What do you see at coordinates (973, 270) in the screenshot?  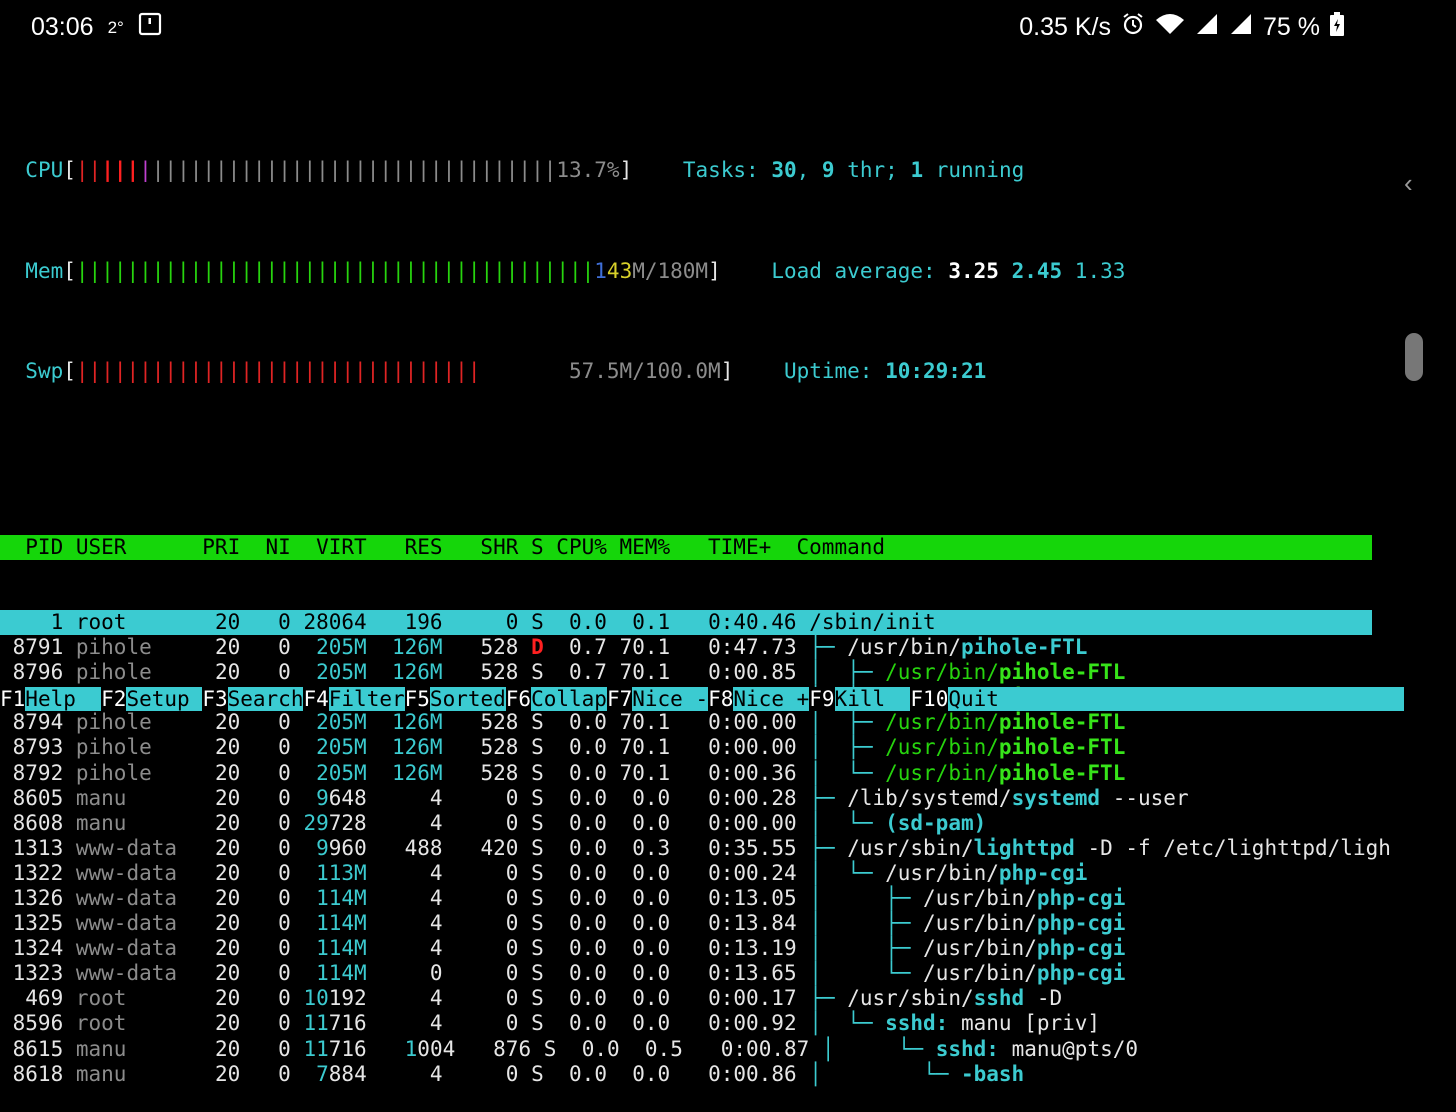 I see `load-1: 3.25` at bounding box center [973, 270].